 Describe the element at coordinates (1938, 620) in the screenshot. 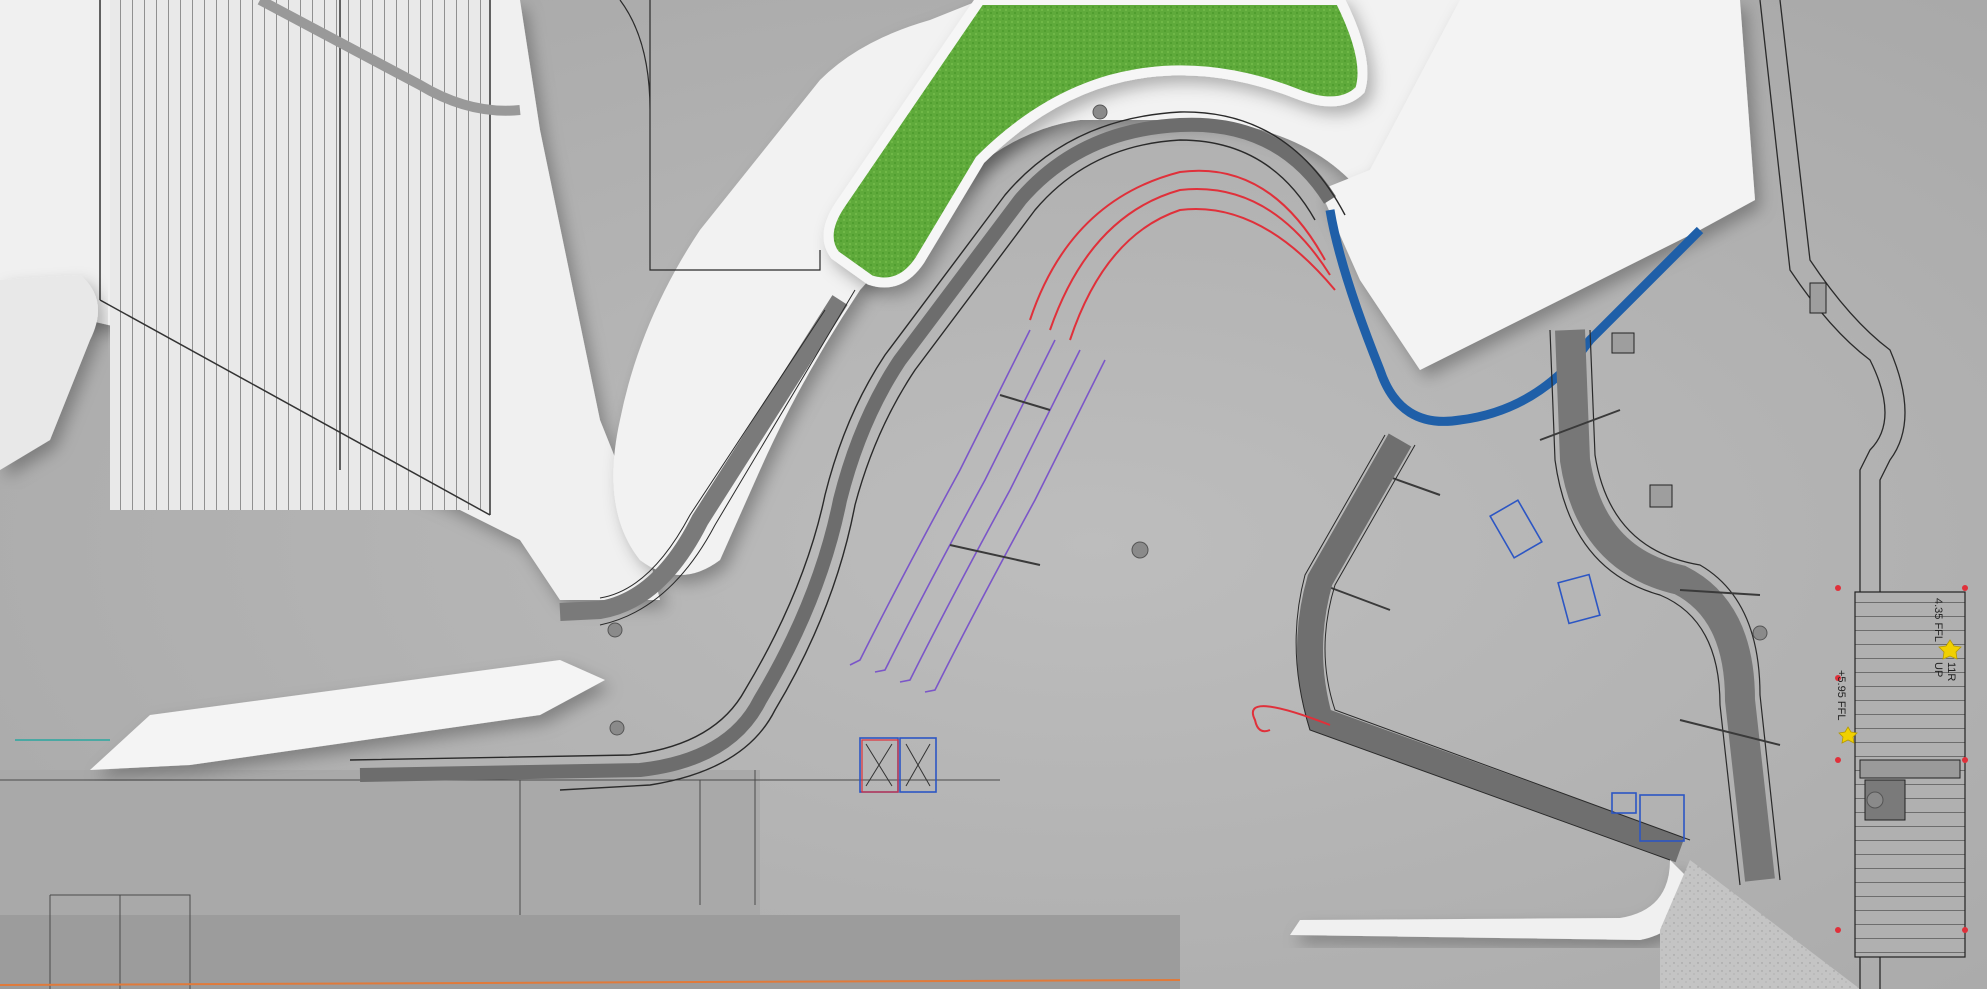

I see `upper-level-label: 4.35 FFL` at that location.